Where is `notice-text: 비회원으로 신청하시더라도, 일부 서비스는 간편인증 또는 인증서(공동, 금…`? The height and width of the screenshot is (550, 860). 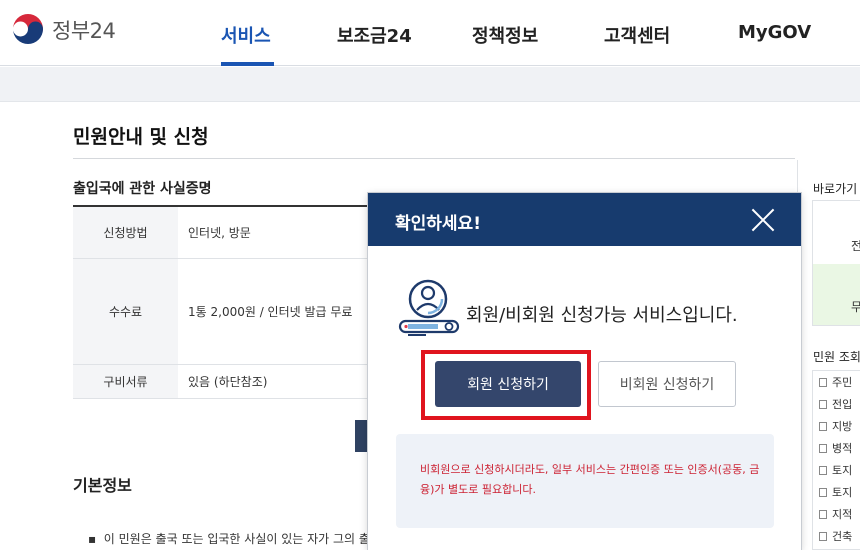
notice-text: 비회원으로 신청하시더라도, 일부 서비스는 간편인증 또는 인증서(공동, 금… is located at coordinates (590, 479).